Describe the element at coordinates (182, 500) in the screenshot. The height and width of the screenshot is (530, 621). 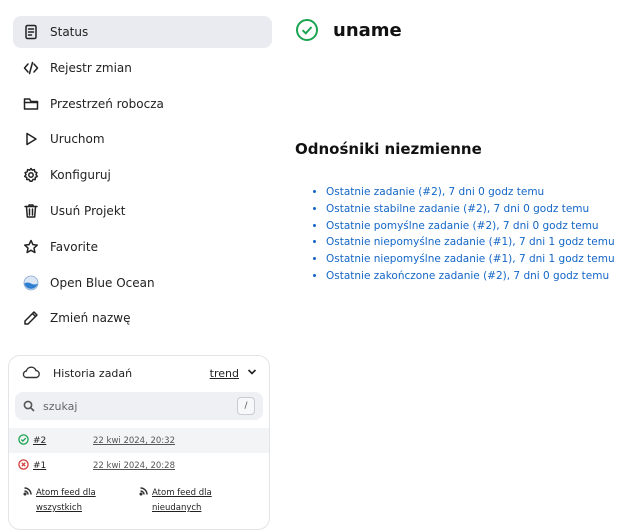
I see `atom-feed-failed-label: Atom feed dla nieudanych` at that location.